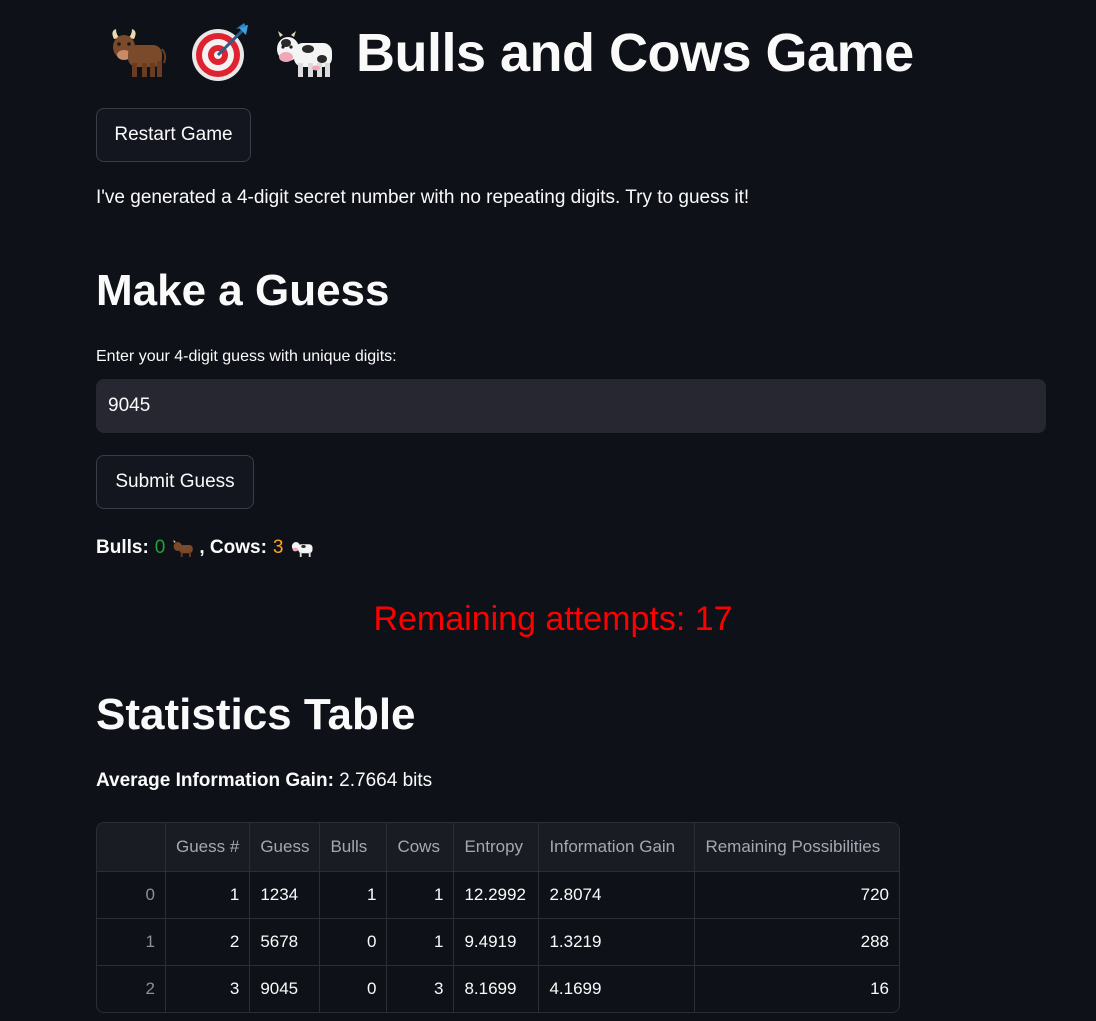 This screenshot has height=1021, width=1096. Describe the element at coordinates (617, 942) in the screenshot. I see `cell-information-gain: 1.3219` at that location.